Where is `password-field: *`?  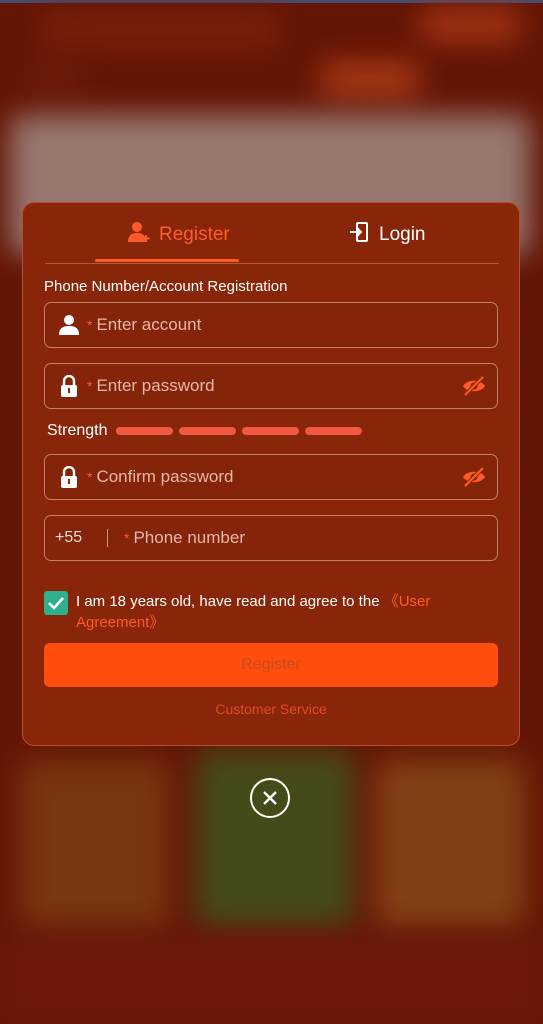 password-field: * is located at coordinates (271, 386).